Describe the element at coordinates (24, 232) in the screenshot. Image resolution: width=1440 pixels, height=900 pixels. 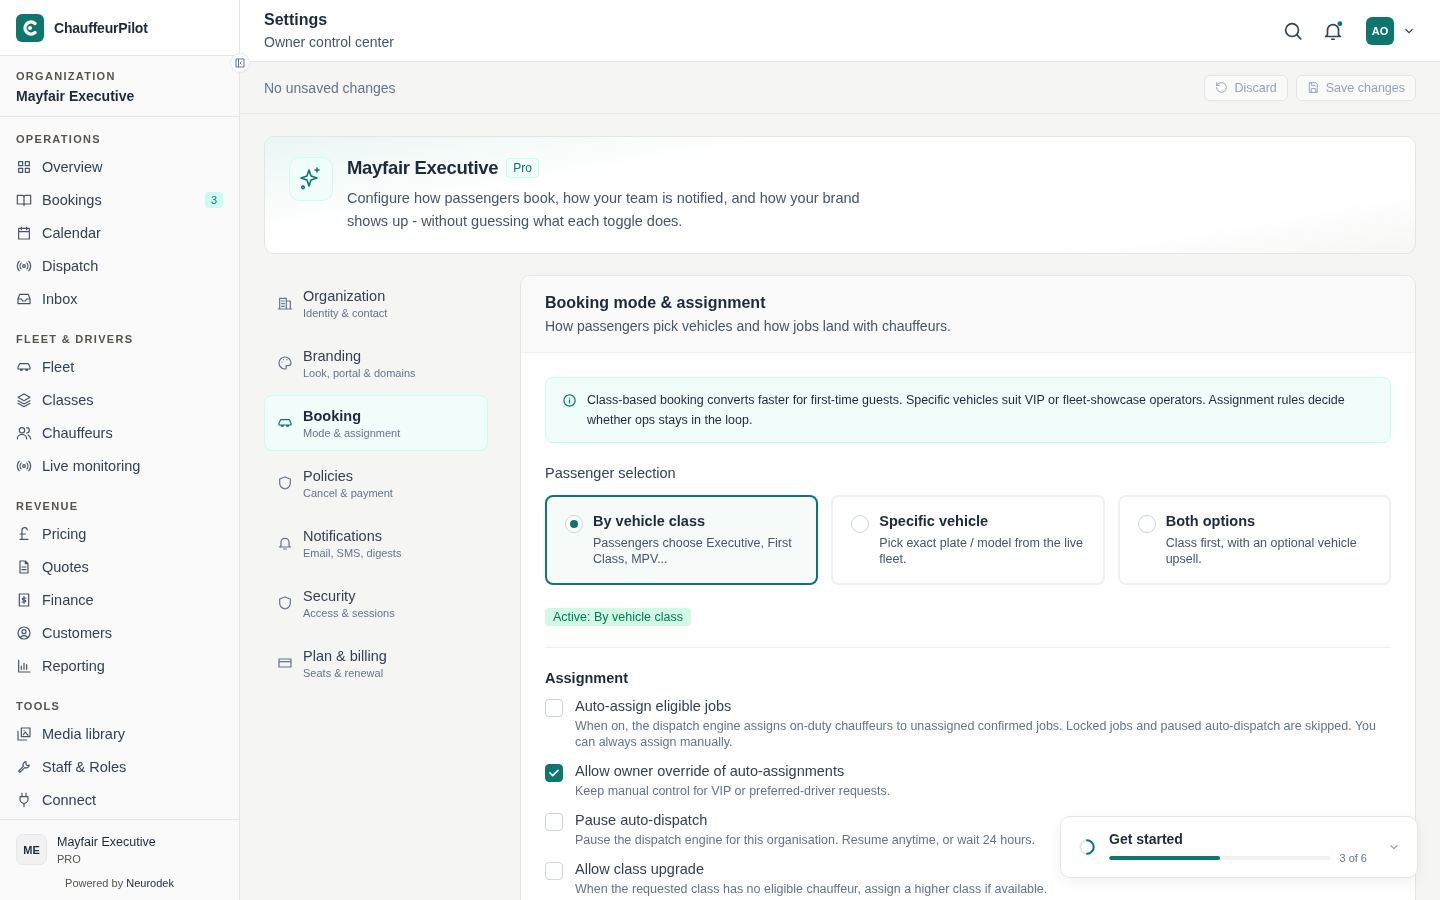
I see `calendar-icon` at that location.